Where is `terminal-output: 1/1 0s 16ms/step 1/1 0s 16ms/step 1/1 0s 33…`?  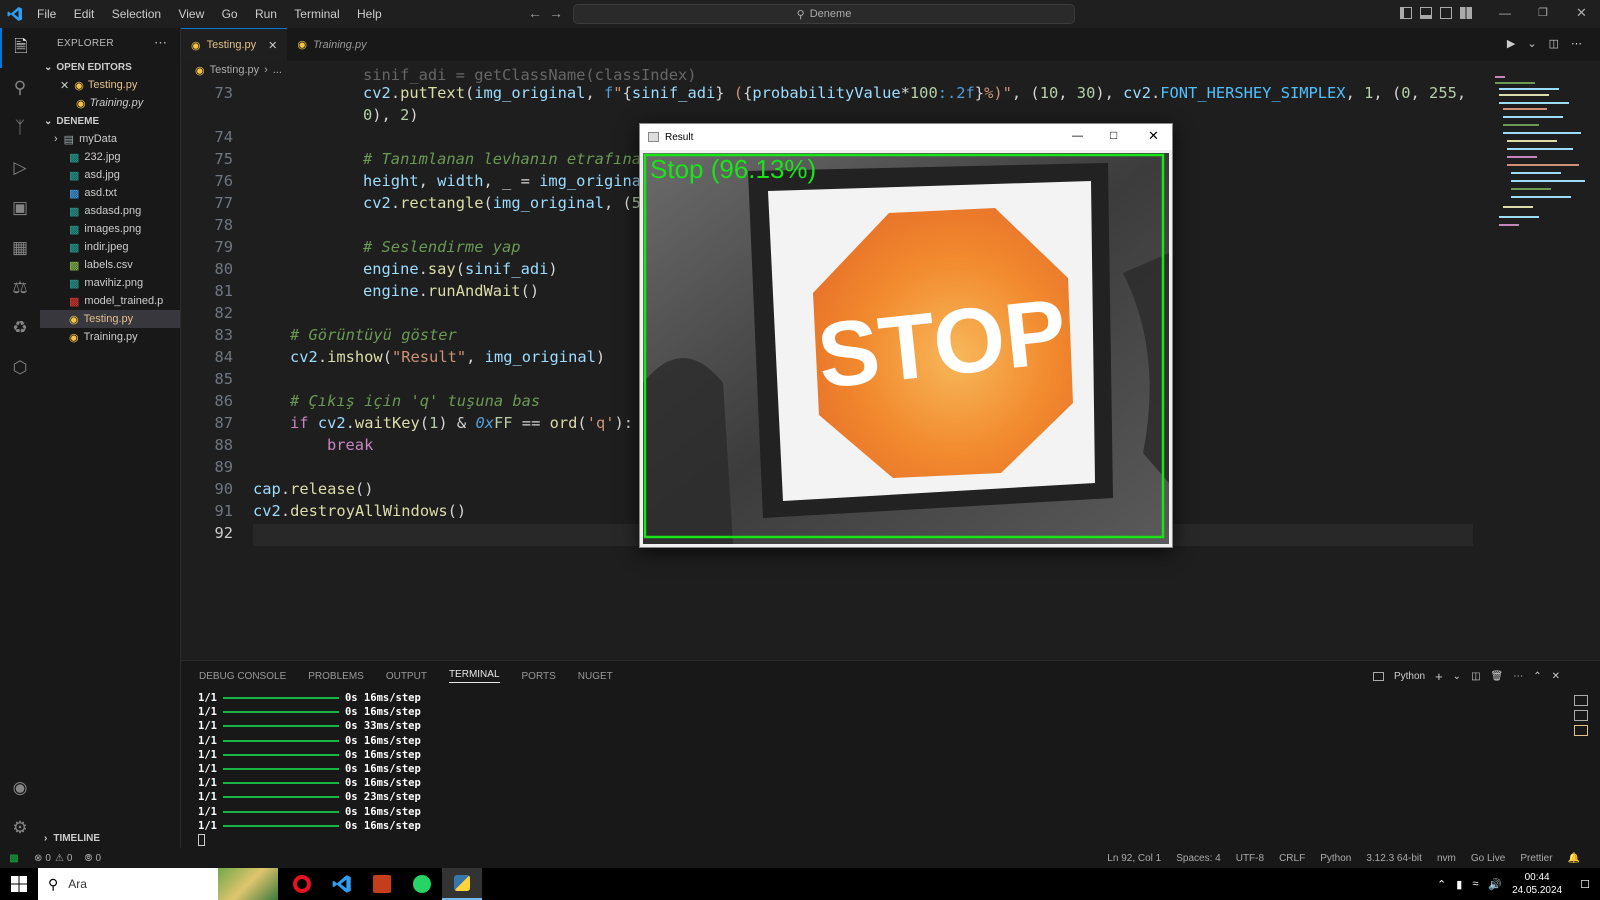
terminal-output: 1/1 0s 16ms/step 1/1 0s 16ms/step 1/1 0s 33… is located at coordinates (309, 769).